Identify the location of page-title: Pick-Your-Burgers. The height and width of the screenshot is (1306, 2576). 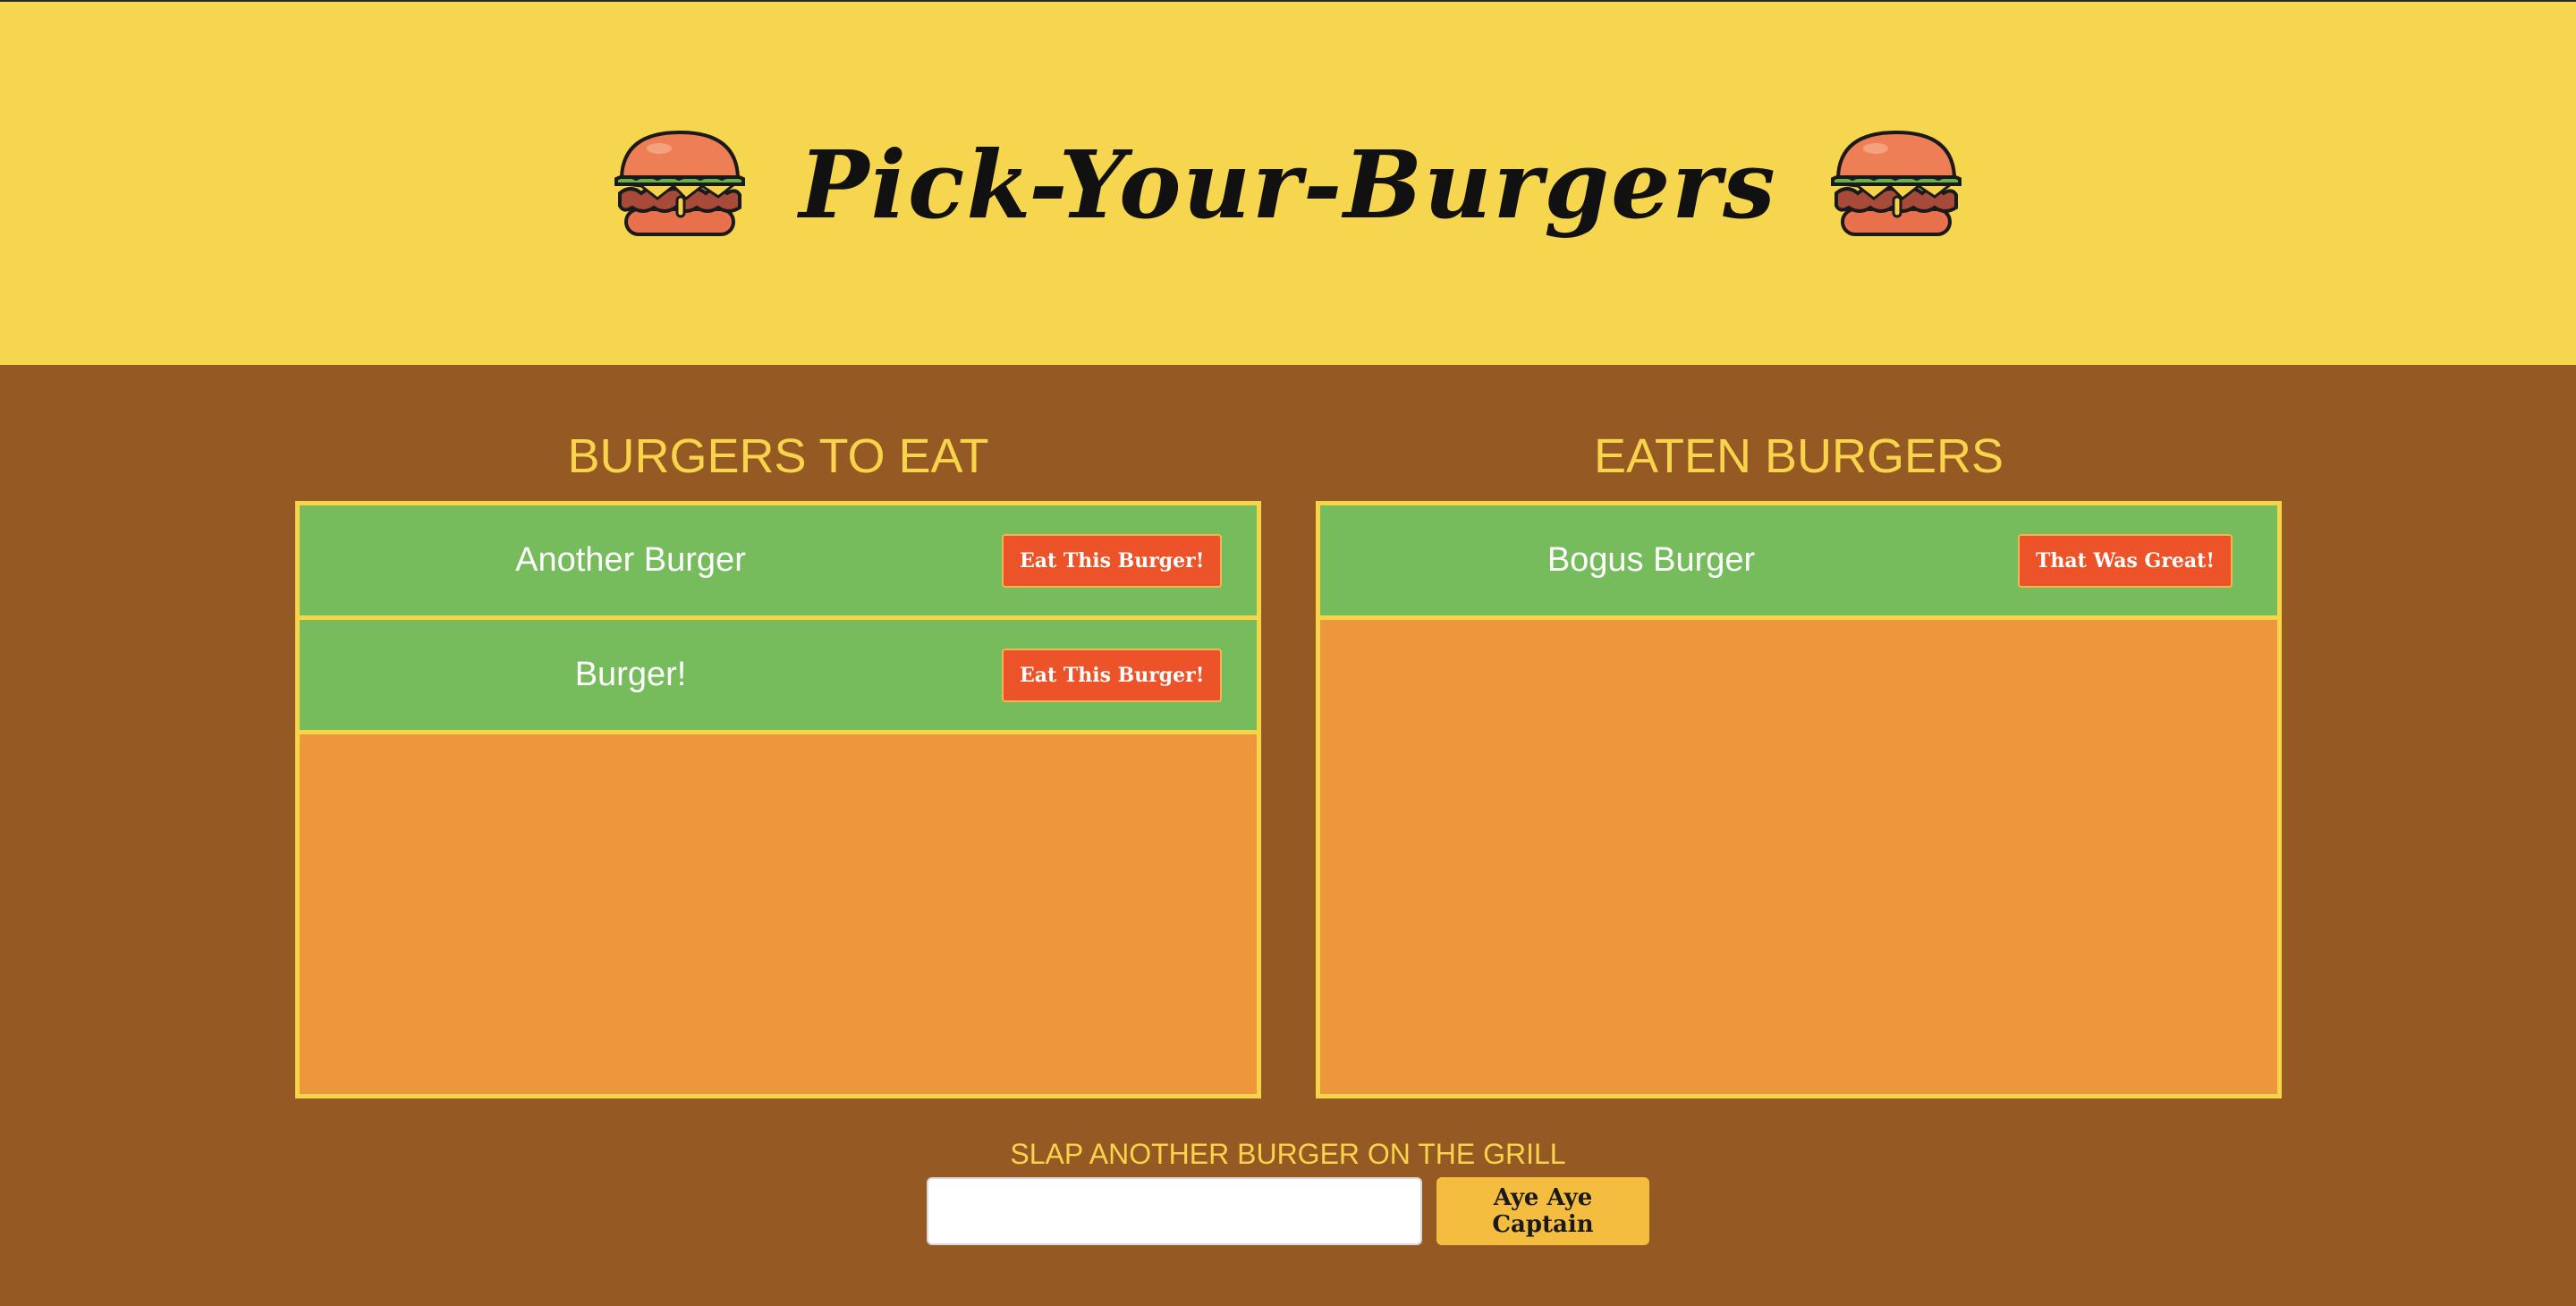
(1288, 185).